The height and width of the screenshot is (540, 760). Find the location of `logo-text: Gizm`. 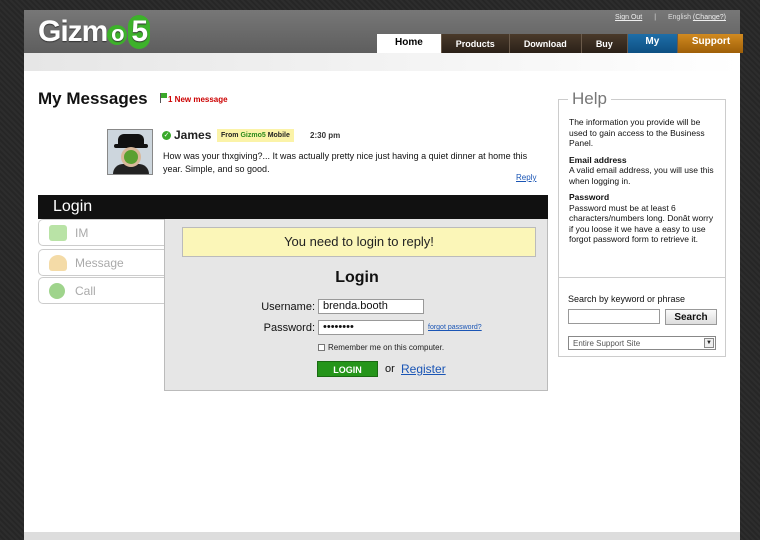

logo-text: Gizm is located at coordinates (73, 31).